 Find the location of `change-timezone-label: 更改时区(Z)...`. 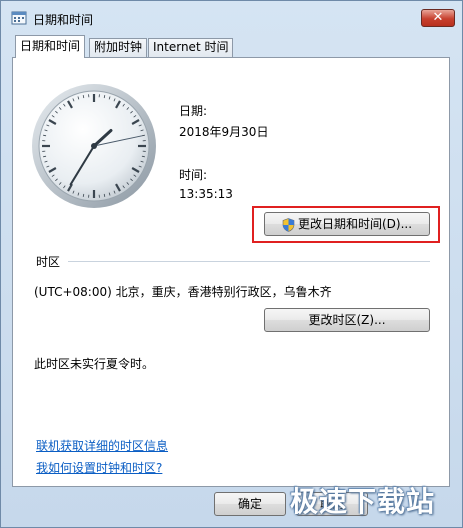

change-timezone-label: 更改时区(Z)... is located at coordinates (347, 320).